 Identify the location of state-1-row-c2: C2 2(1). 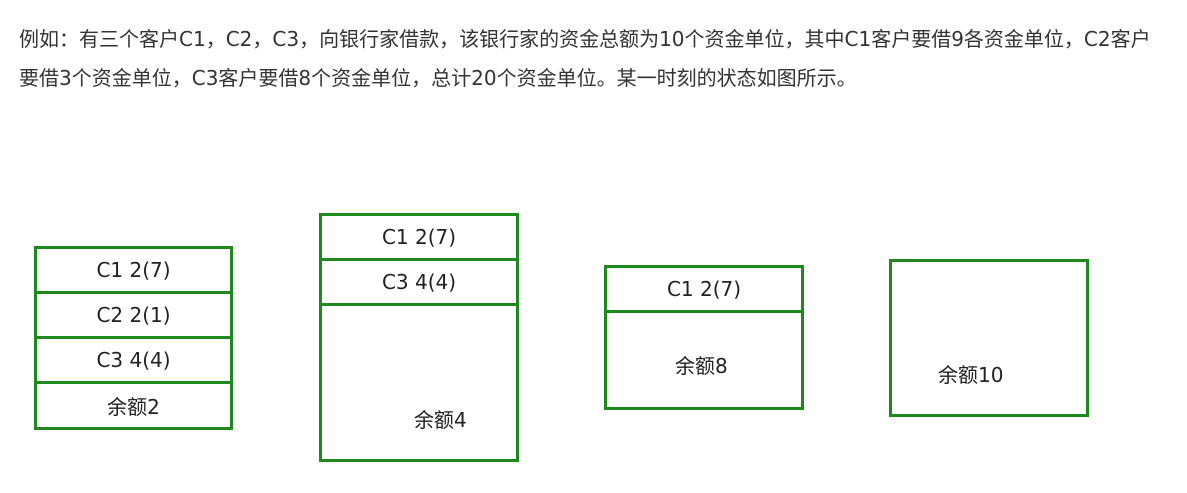
(133, 316).